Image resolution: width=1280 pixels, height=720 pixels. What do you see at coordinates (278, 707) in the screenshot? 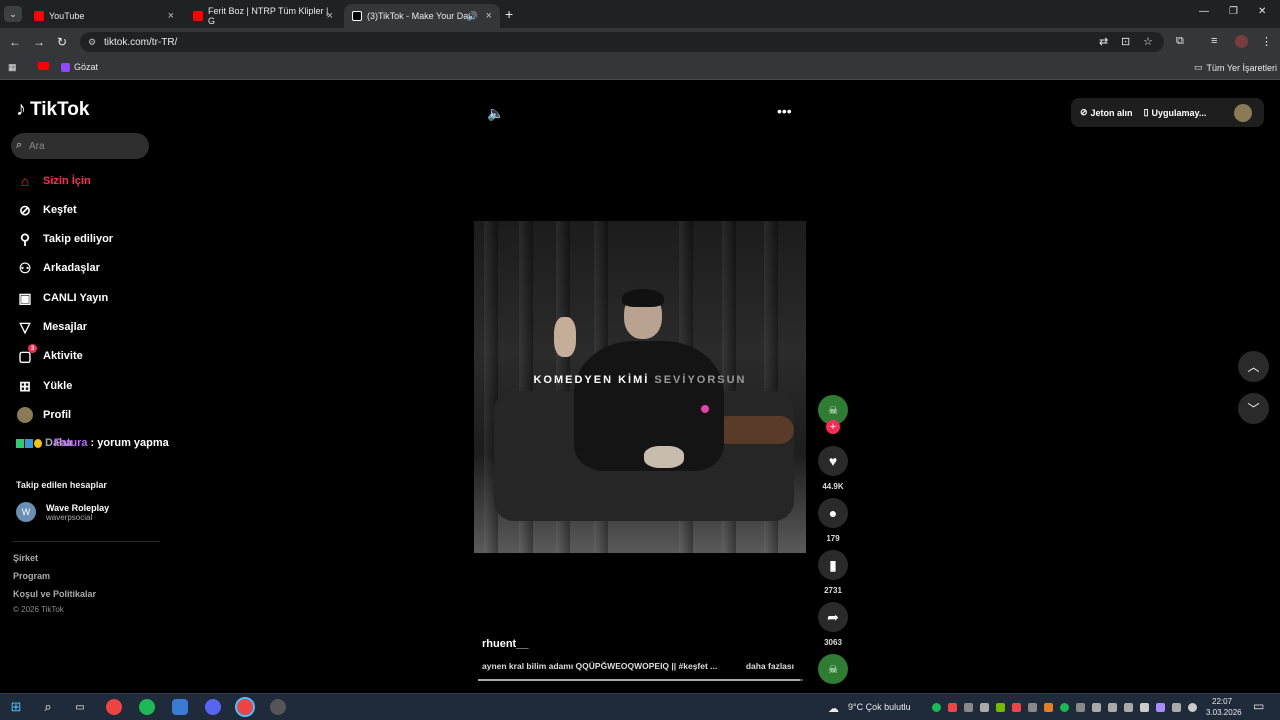
I see `obs-icon` at bounding box center [278, 707].